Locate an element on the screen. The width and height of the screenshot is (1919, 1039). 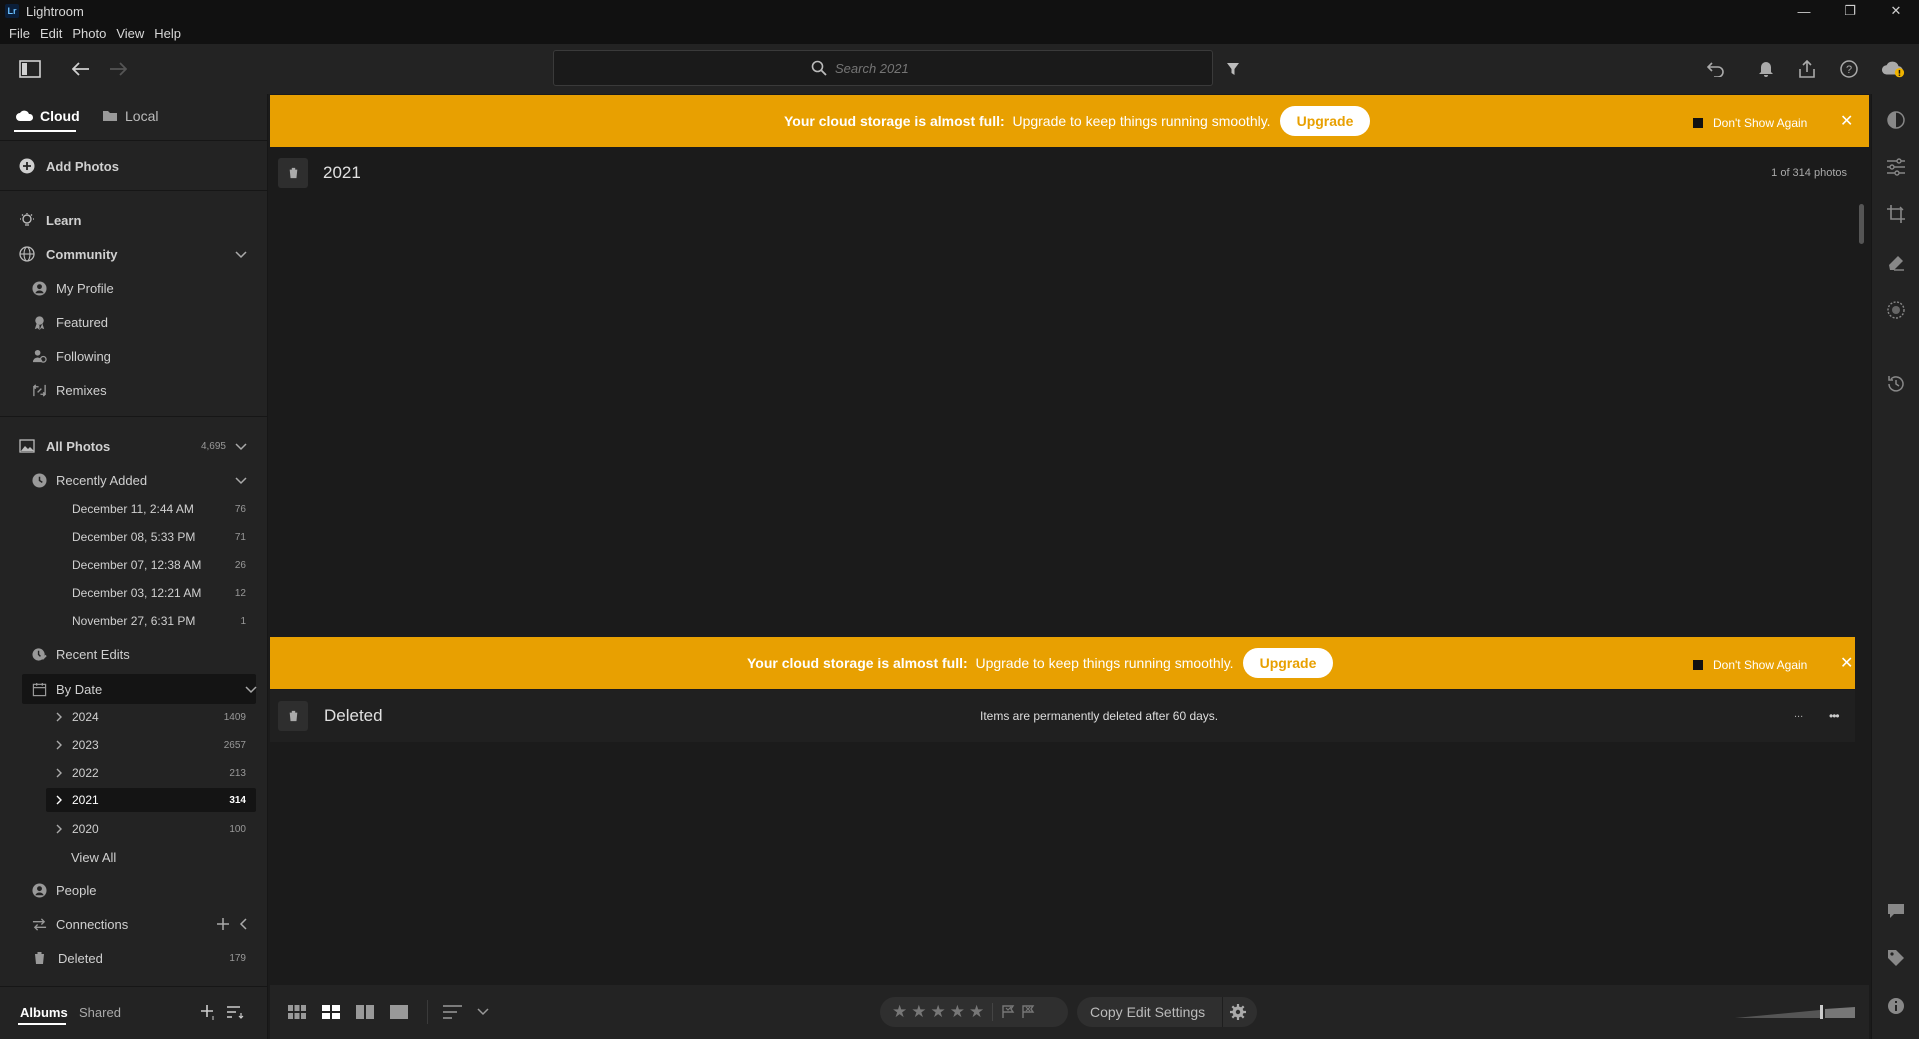
menu-edit: Edit is located at coordinates (51, 33).